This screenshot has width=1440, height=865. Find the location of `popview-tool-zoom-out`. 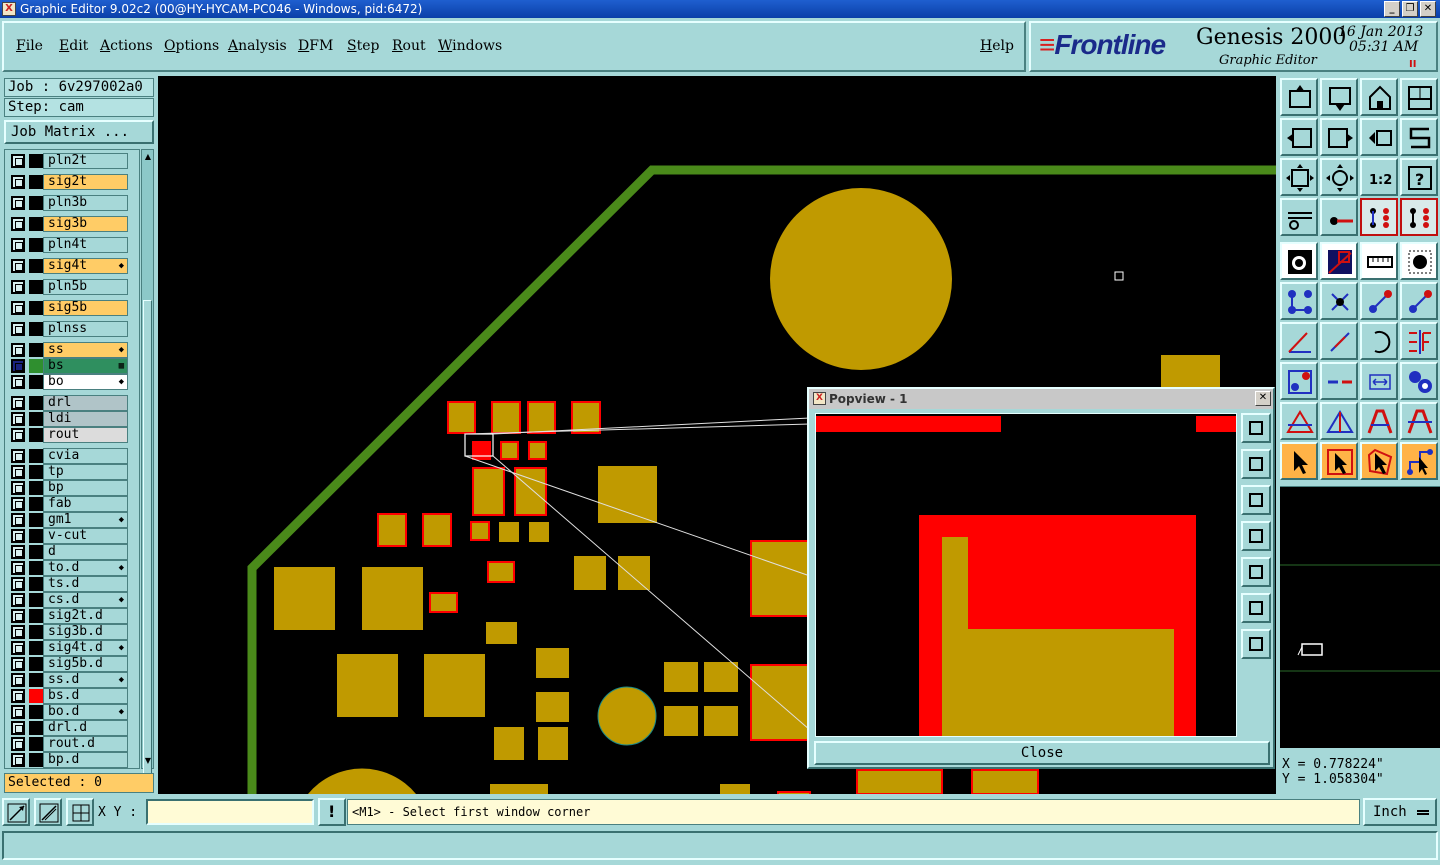

popview-tool-zoom-out is located at coordinates (1256, 608).